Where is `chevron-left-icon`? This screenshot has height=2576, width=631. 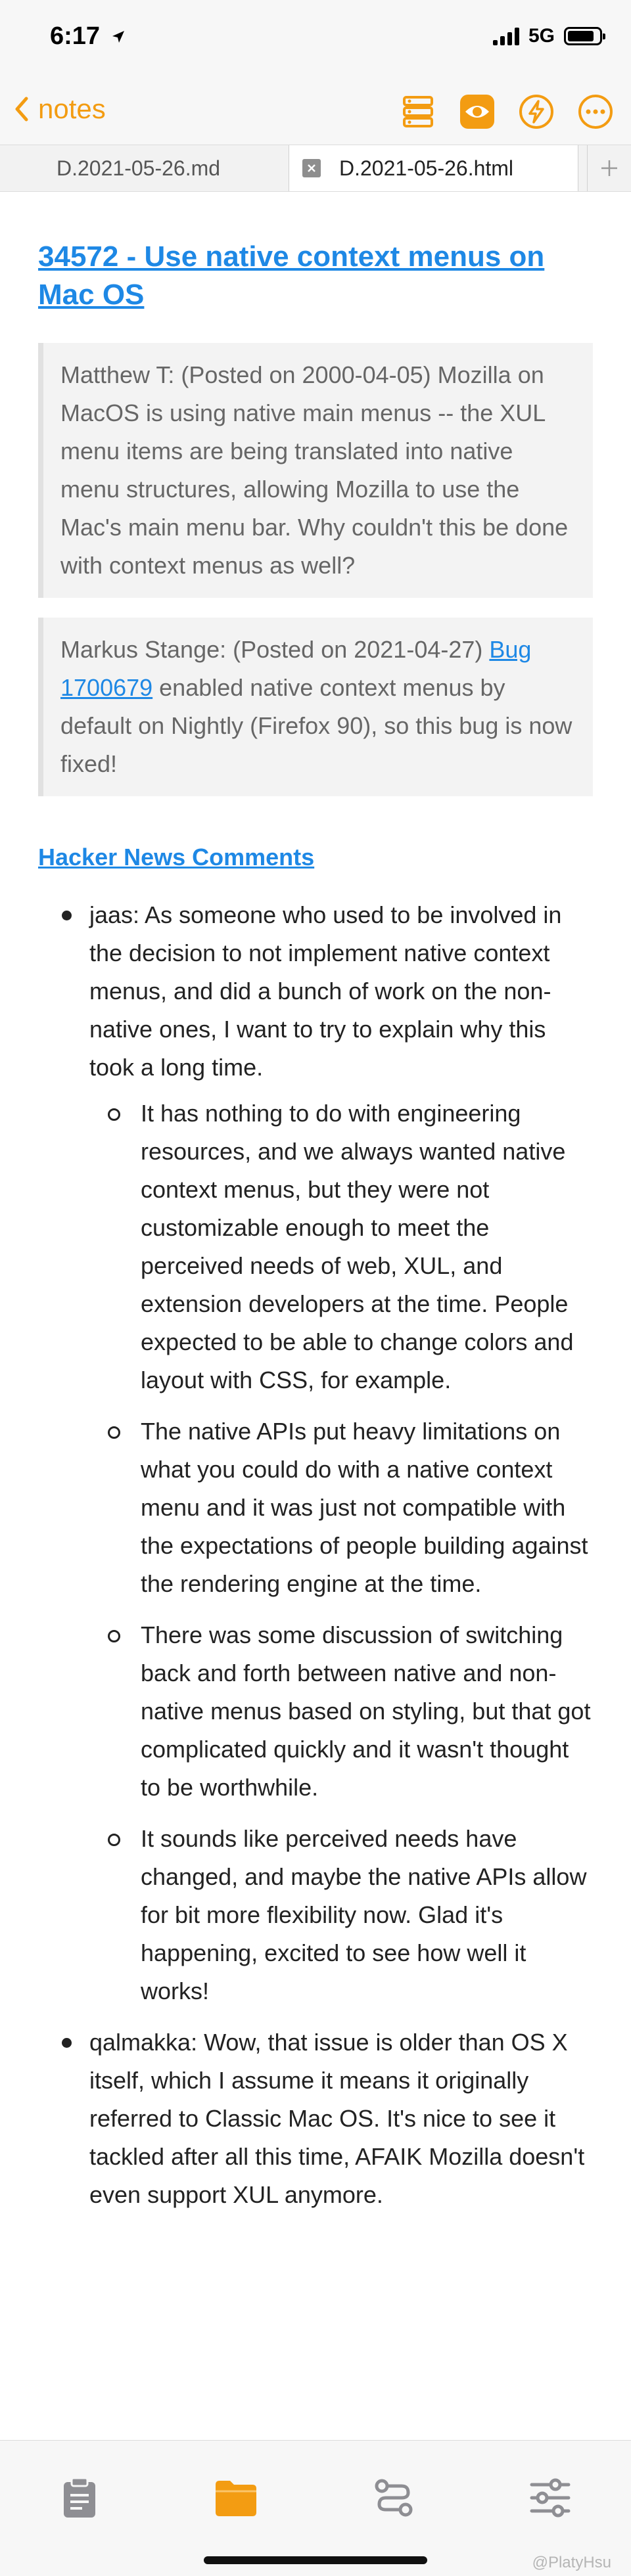 chevron-left-icon is located at coordinates (22, 109).